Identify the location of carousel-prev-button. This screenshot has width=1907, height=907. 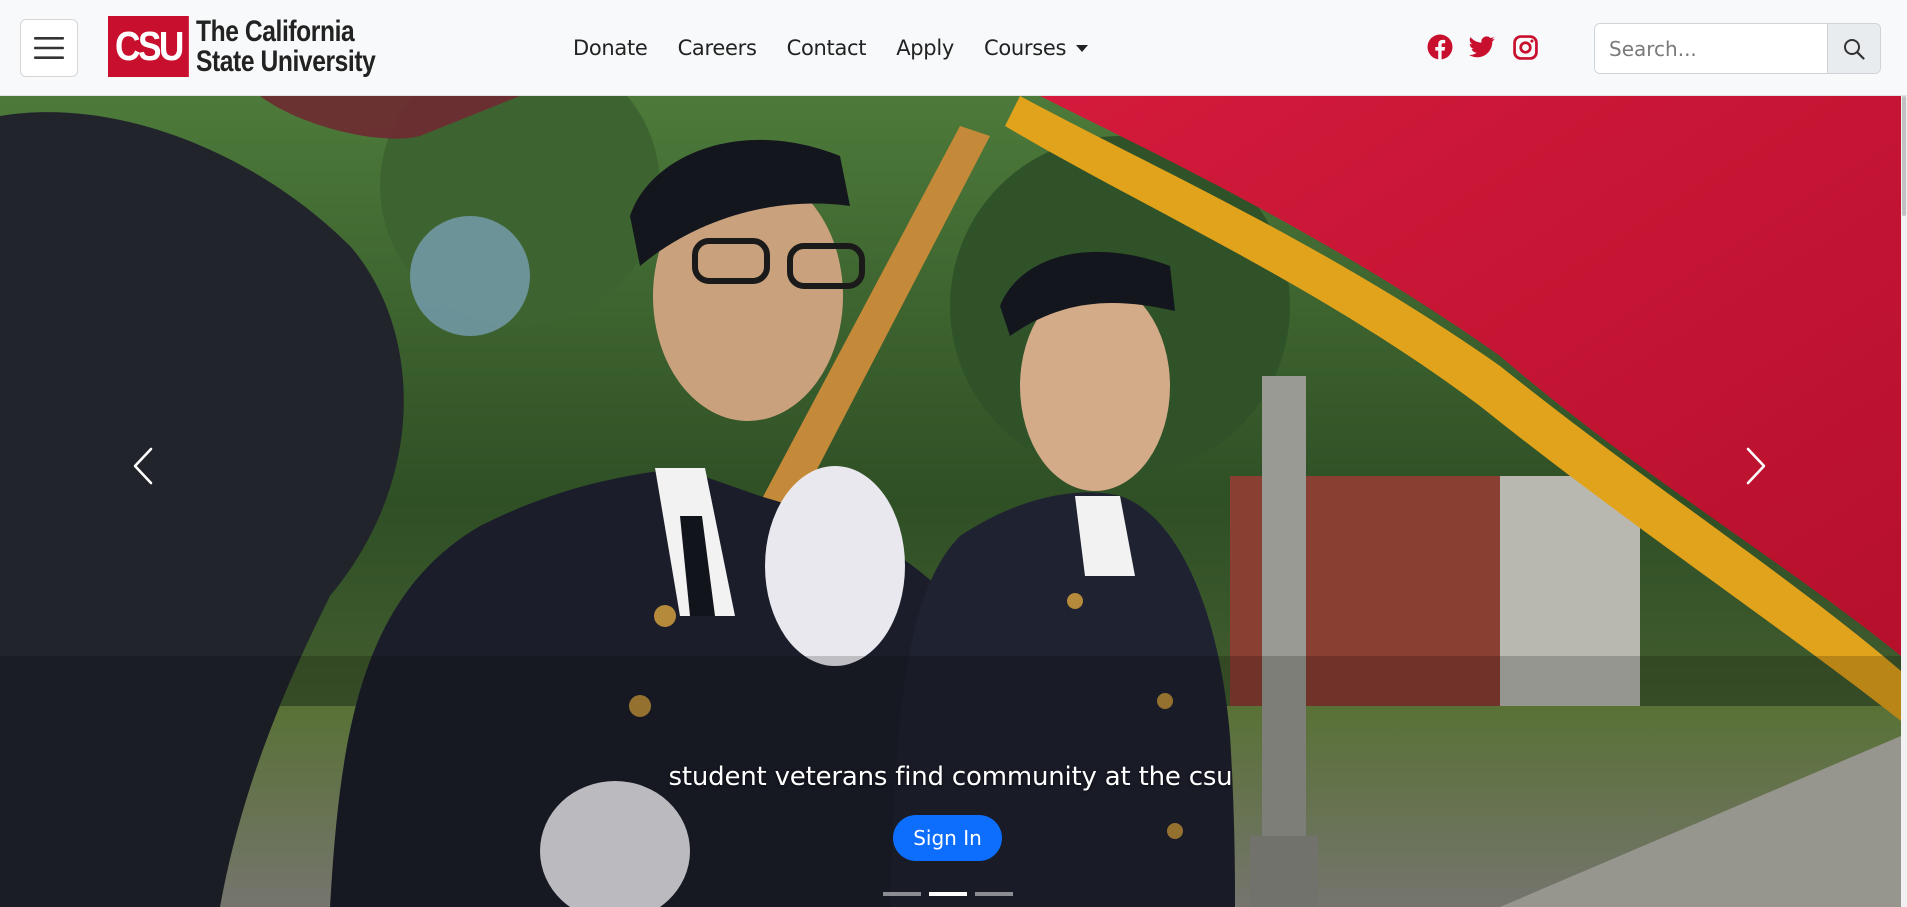
(143, 466).